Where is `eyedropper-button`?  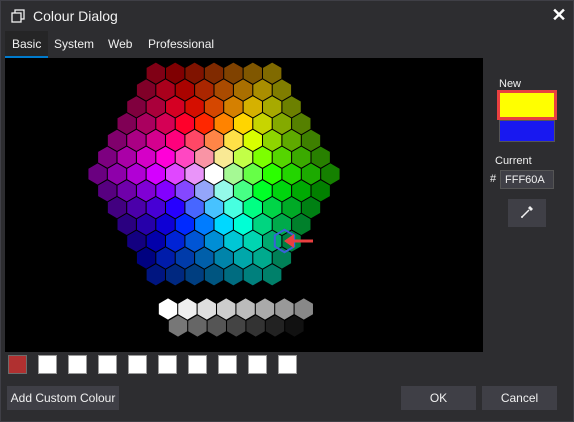
eyedropper-button is located at coordinates (527, 213).